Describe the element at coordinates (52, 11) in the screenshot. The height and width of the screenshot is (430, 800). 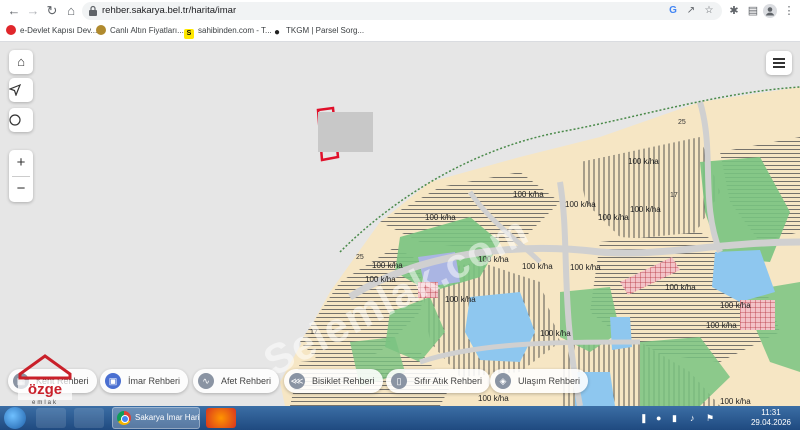
I see `reload-icon: ↻` at that location.